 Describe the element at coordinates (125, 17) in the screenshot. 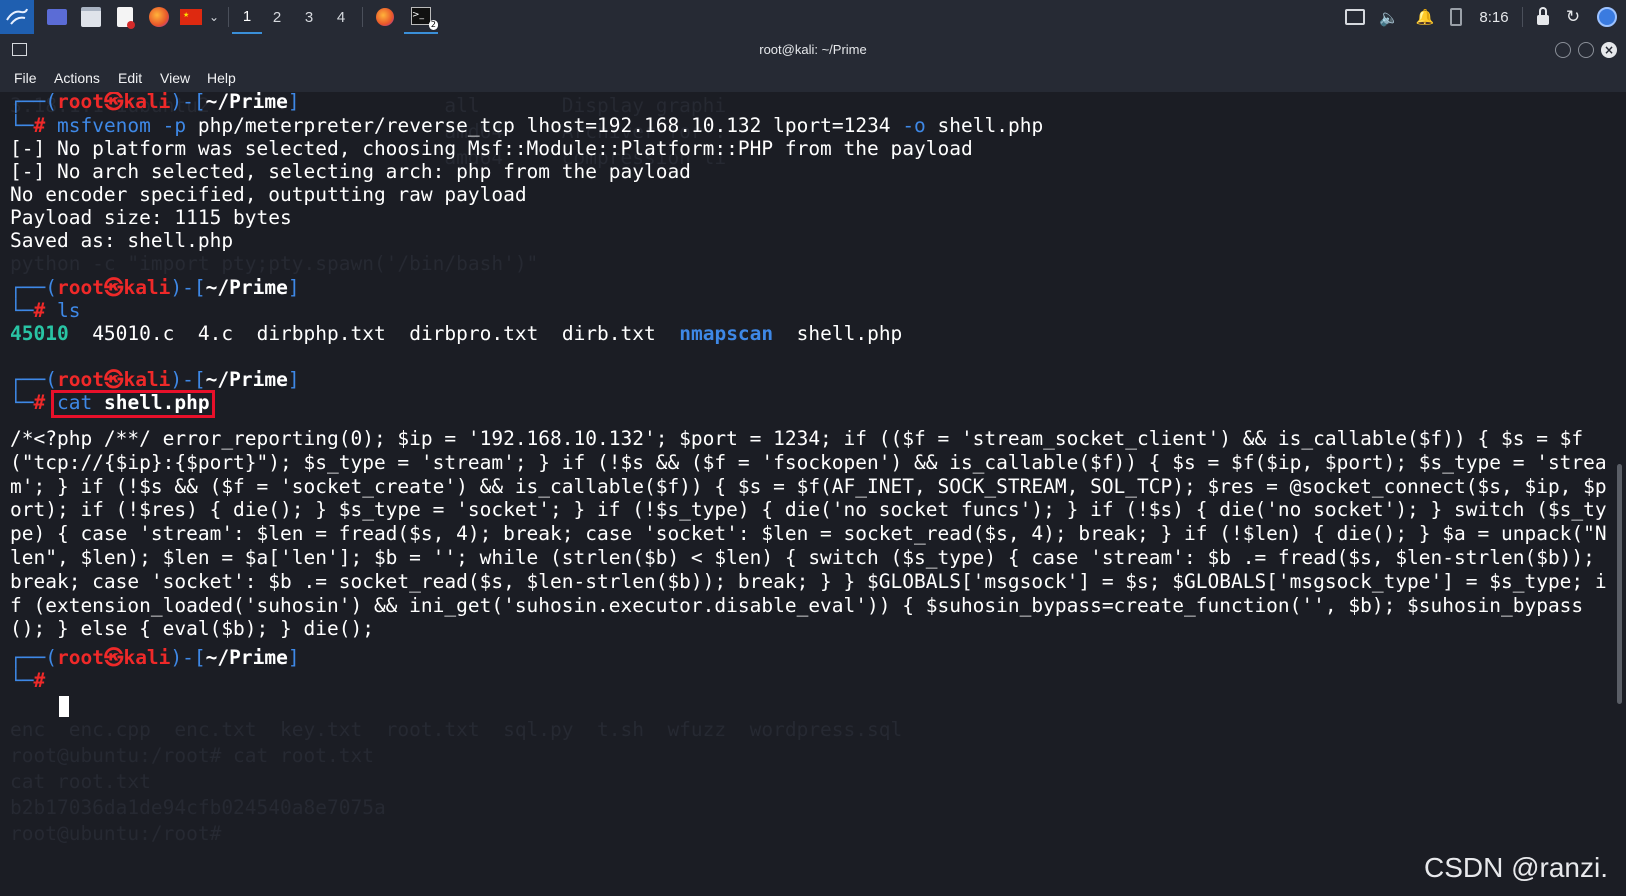

I see `text-editor-icon` at that location.